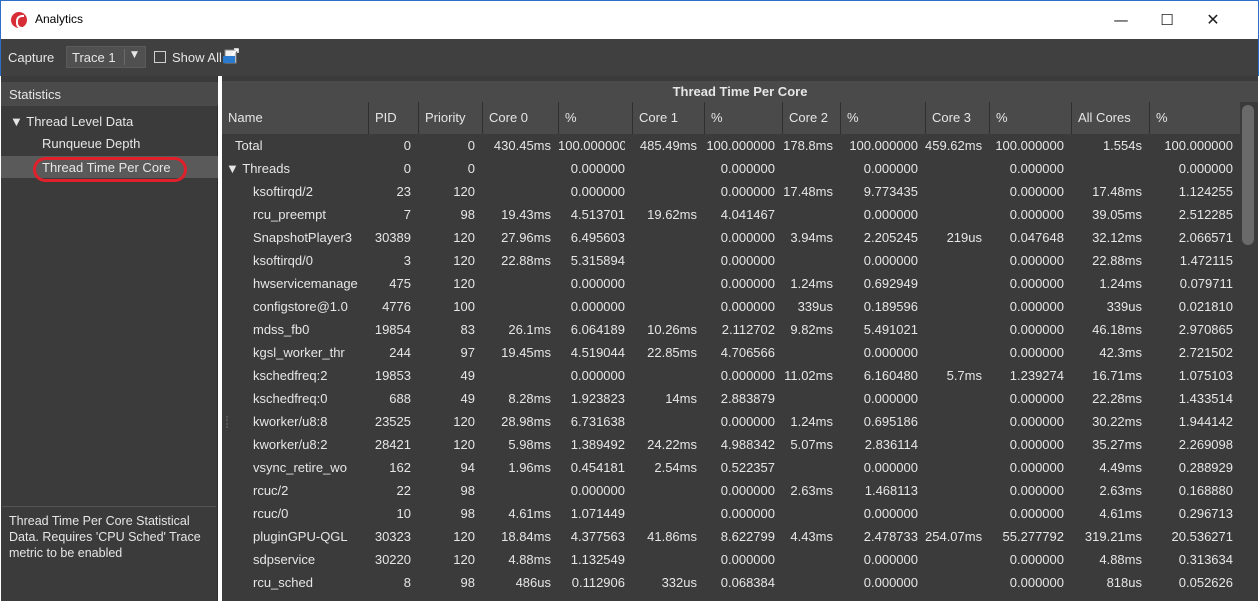 This screenshot has width=1259, height=601. What do you see at coordinates (271, 513) in the screenshot?
I see `col-name-cell: rcuc/0` at bounding box center [271, 513].